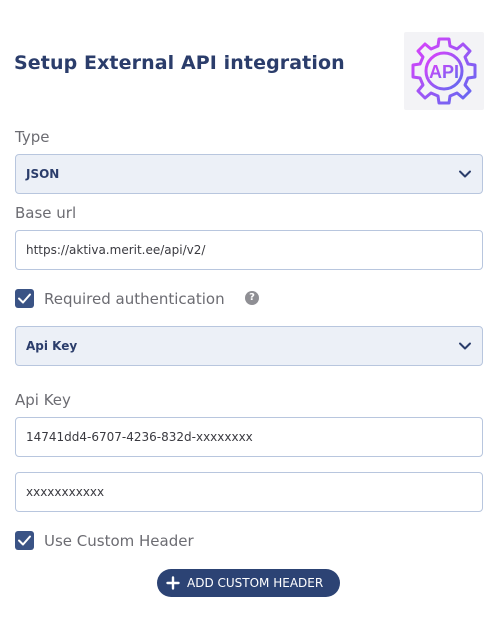  Describe the element at coordinates (116, 250) in the screenshot. I see `base-url-value: https://aktiva.merit.ee/api/v2/` at that location.